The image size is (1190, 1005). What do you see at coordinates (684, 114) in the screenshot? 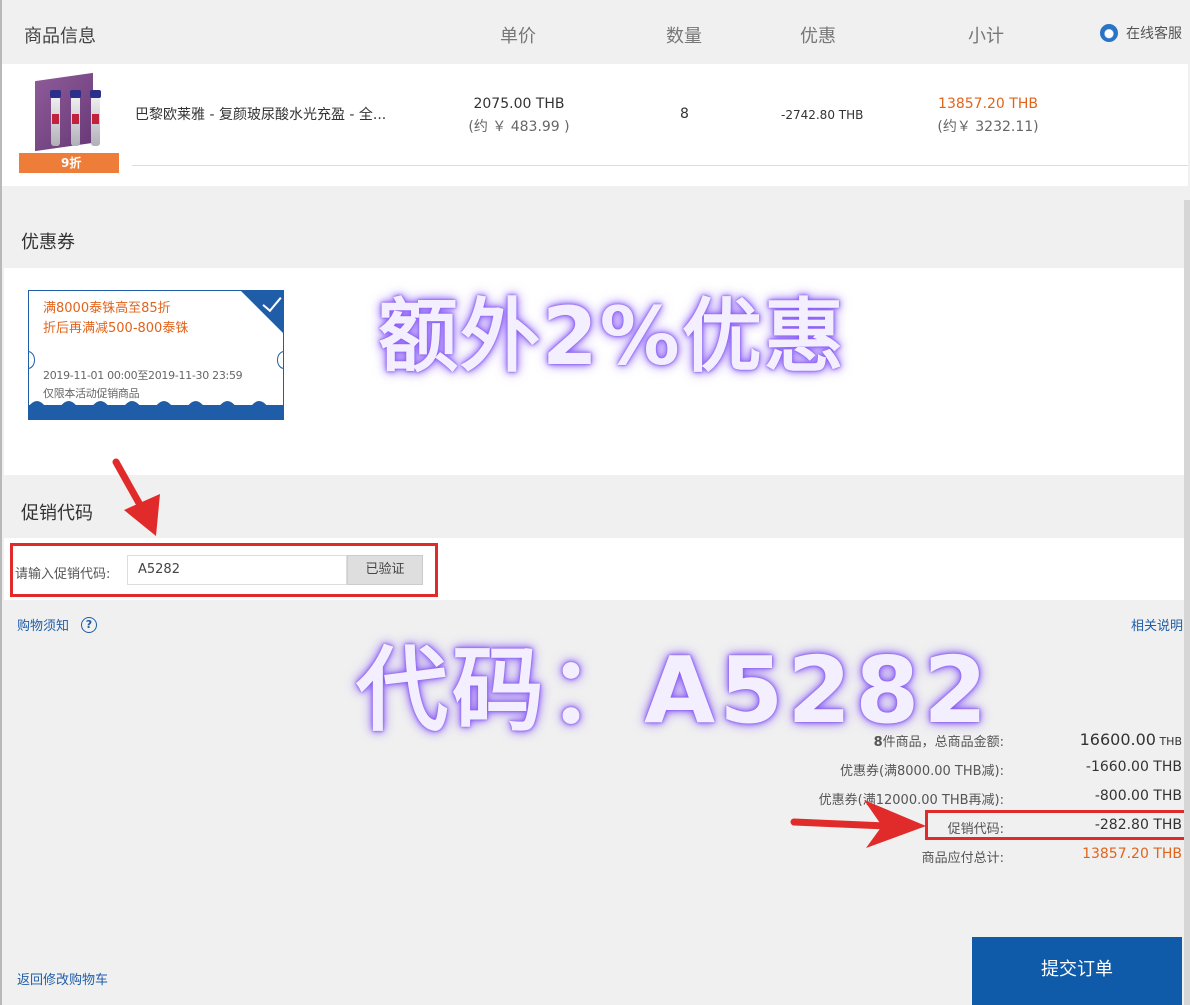
I see `product-quantity: 8` at bounding box center [684, 114].